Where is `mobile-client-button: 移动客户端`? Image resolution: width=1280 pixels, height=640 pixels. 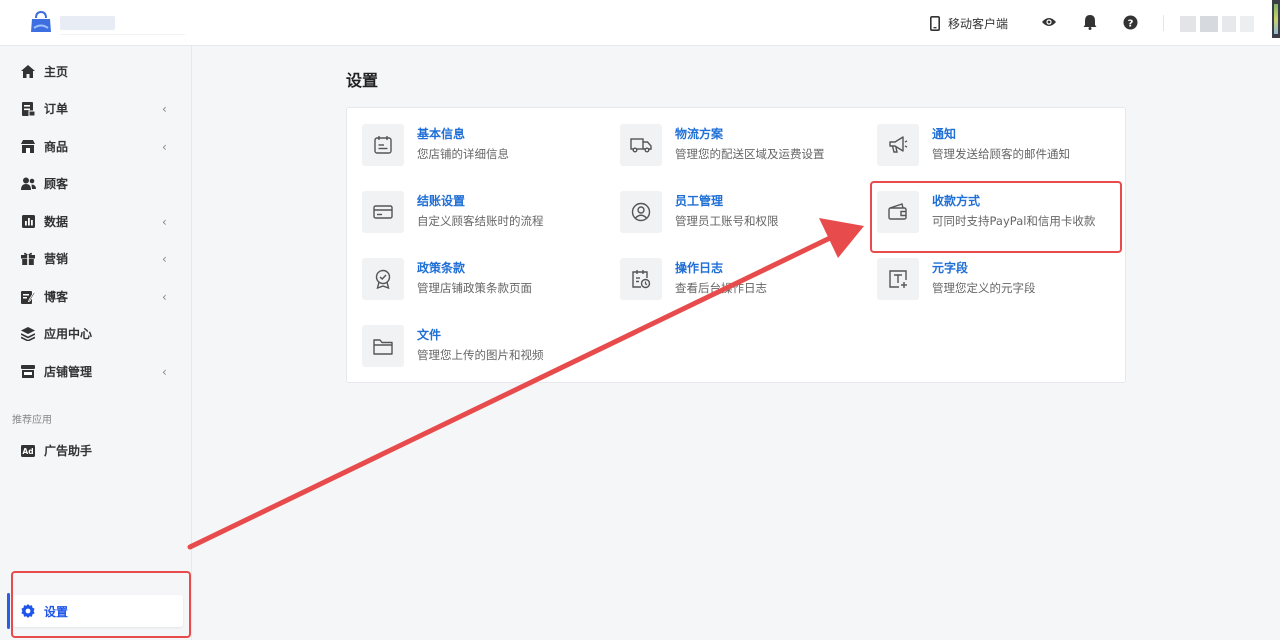
mobile-client-button: 移动客户端 is located at coordinates (969, 23).